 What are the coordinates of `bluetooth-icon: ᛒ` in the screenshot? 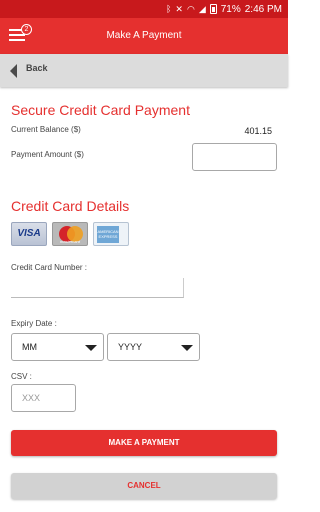 It's located at (169, 8).